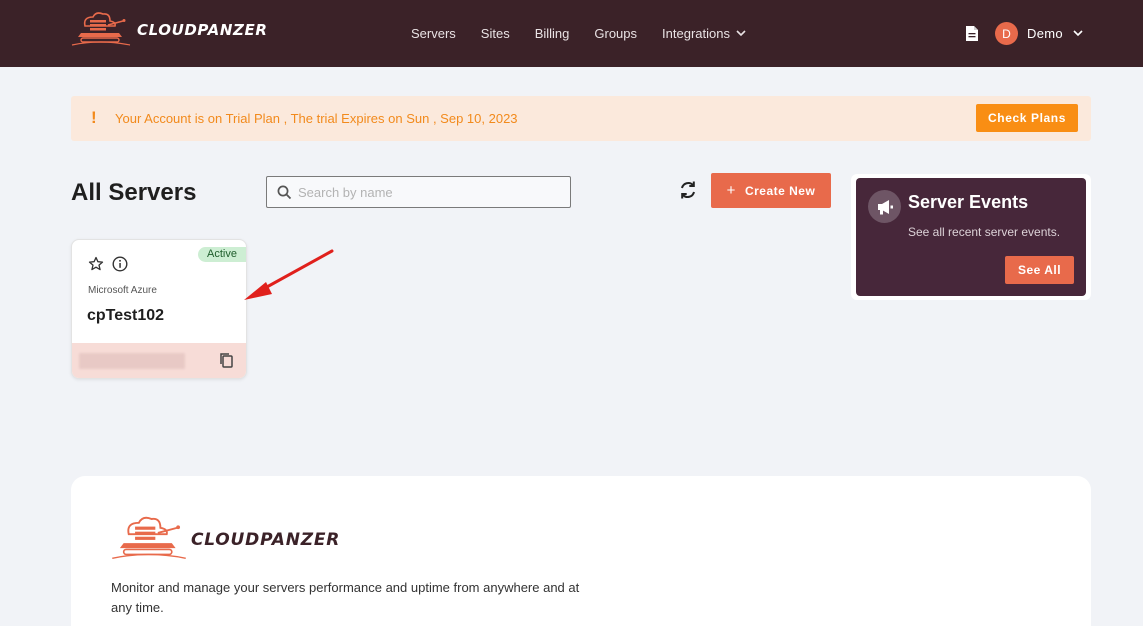 This screenshot has width=1143, height=626. What do you see at coordinates (226, 363) in the screenshot?
I see `copy-icon` at bounding box center [226, 363].